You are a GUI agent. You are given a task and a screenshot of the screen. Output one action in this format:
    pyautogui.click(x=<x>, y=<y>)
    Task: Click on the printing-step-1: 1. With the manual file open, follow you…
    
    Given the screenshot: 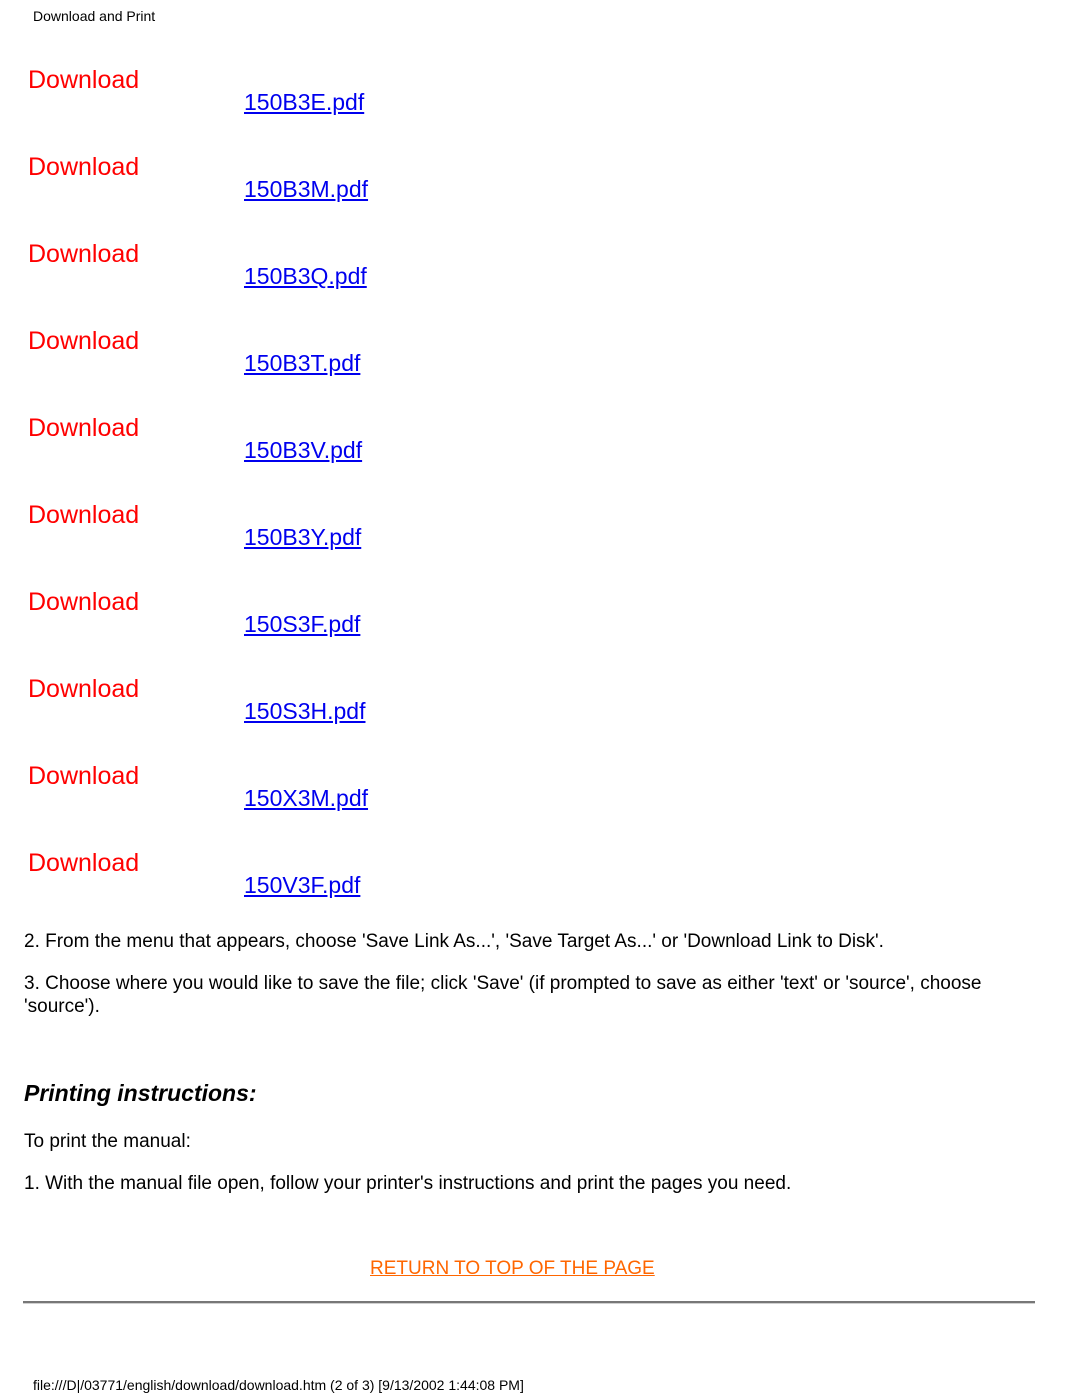 What is the action you would take?
    pyautogui.click(x=408, y=1183)
    